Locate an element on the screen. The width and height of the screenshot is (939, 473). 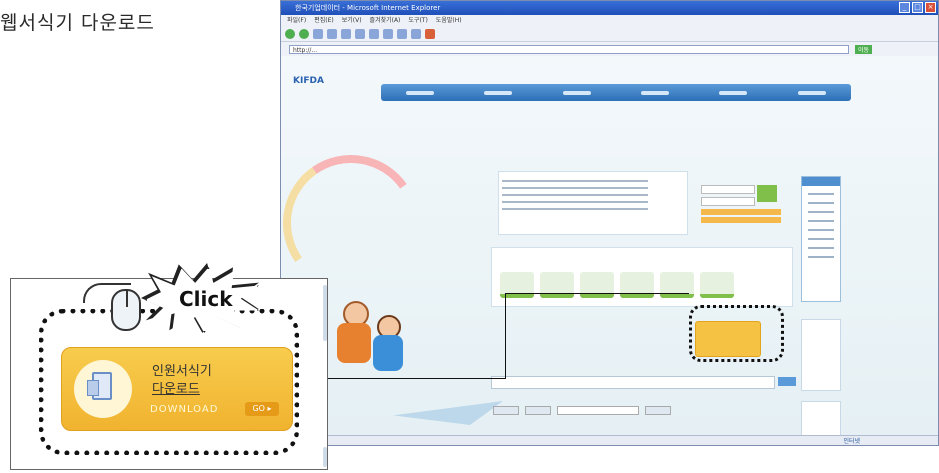
maximize-icon: □ is located at coordinates (917, 7).